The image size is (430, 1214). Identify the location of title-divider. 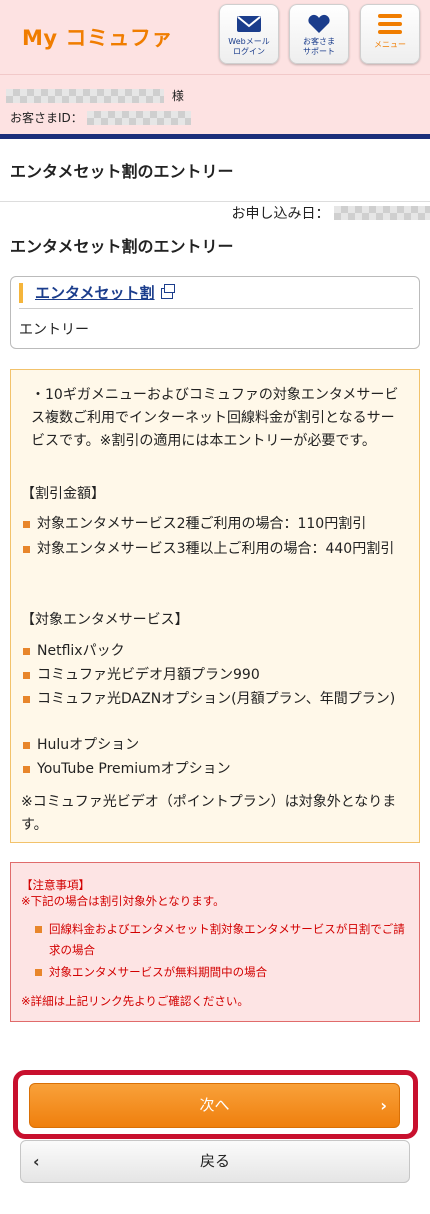
(215, 201).